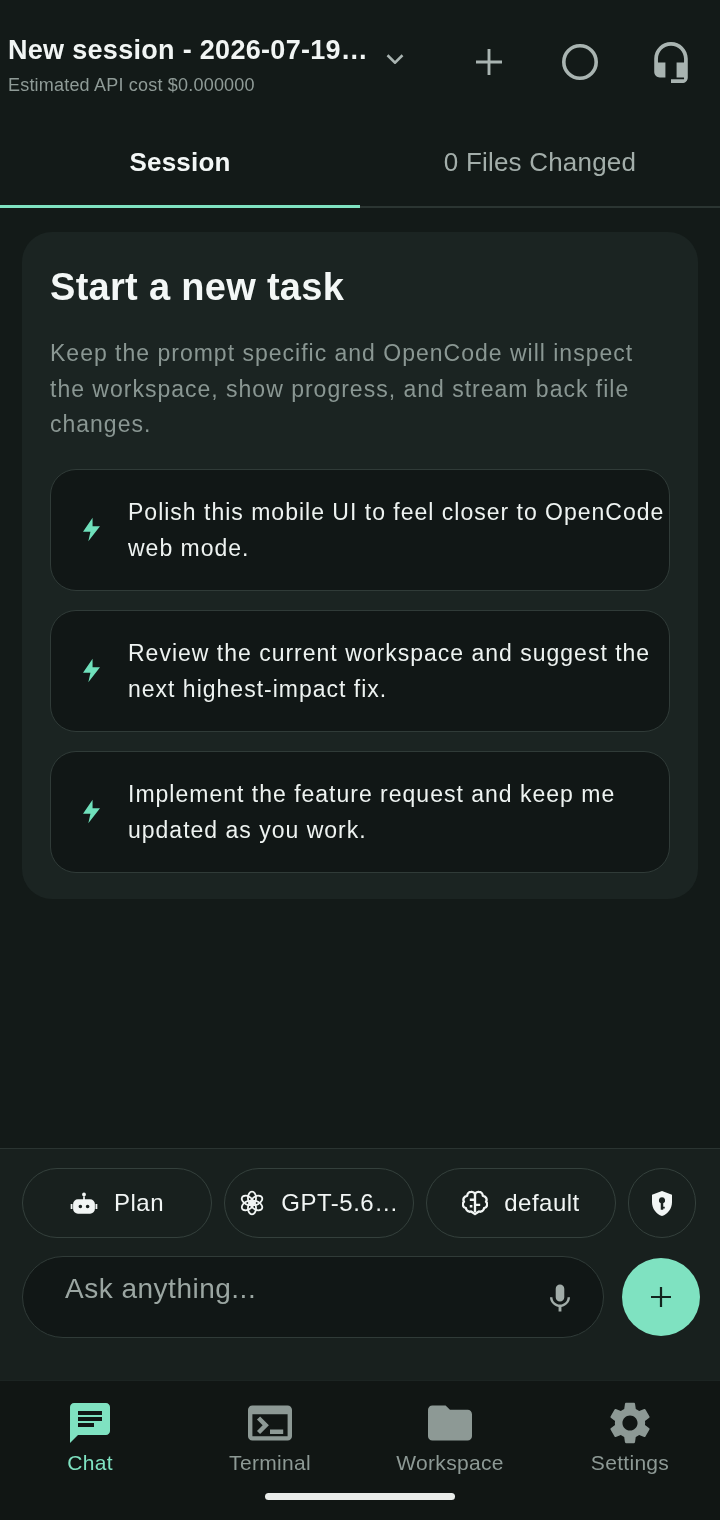 The image size is (720, 1520). I want to click on microphone-icon, so click(560, 1298).